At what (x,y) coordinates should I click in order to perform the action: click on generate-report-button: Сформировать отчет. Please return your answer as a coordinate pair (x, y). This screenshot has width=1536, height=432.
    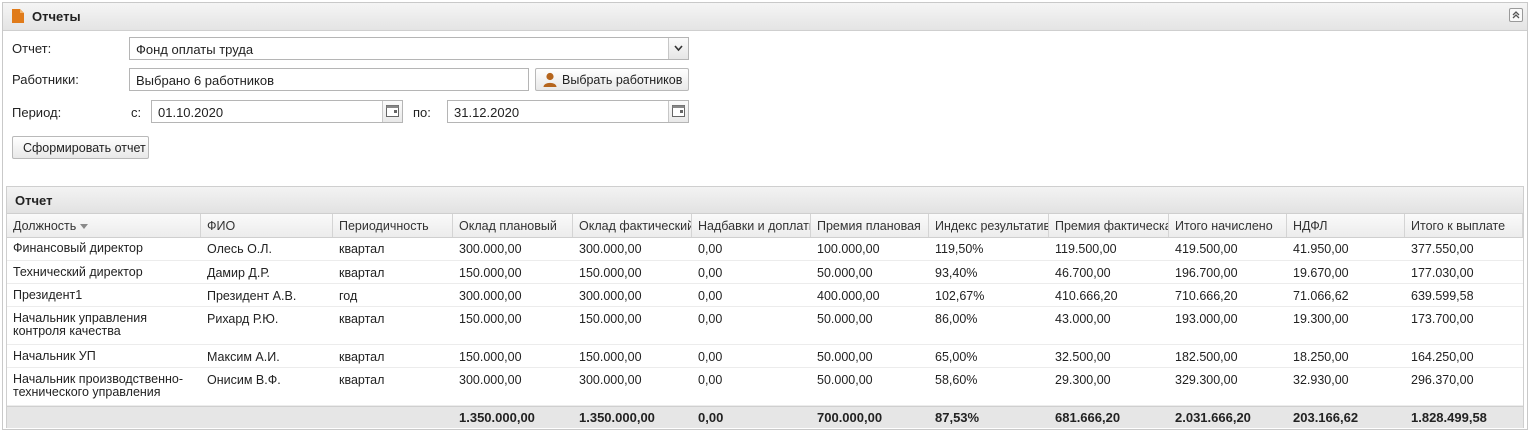
    Looking at the image, I should click on (80, 147).